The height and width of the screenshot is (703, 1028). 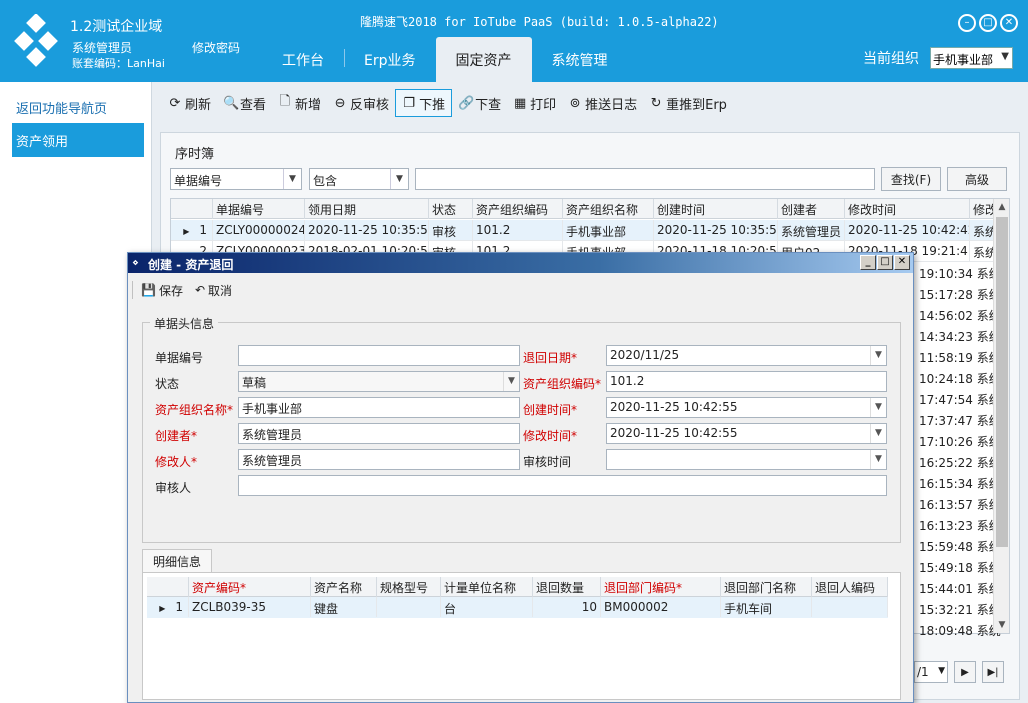 I want to click on view-button: 🔍 查看, so click(x=244, y=103).